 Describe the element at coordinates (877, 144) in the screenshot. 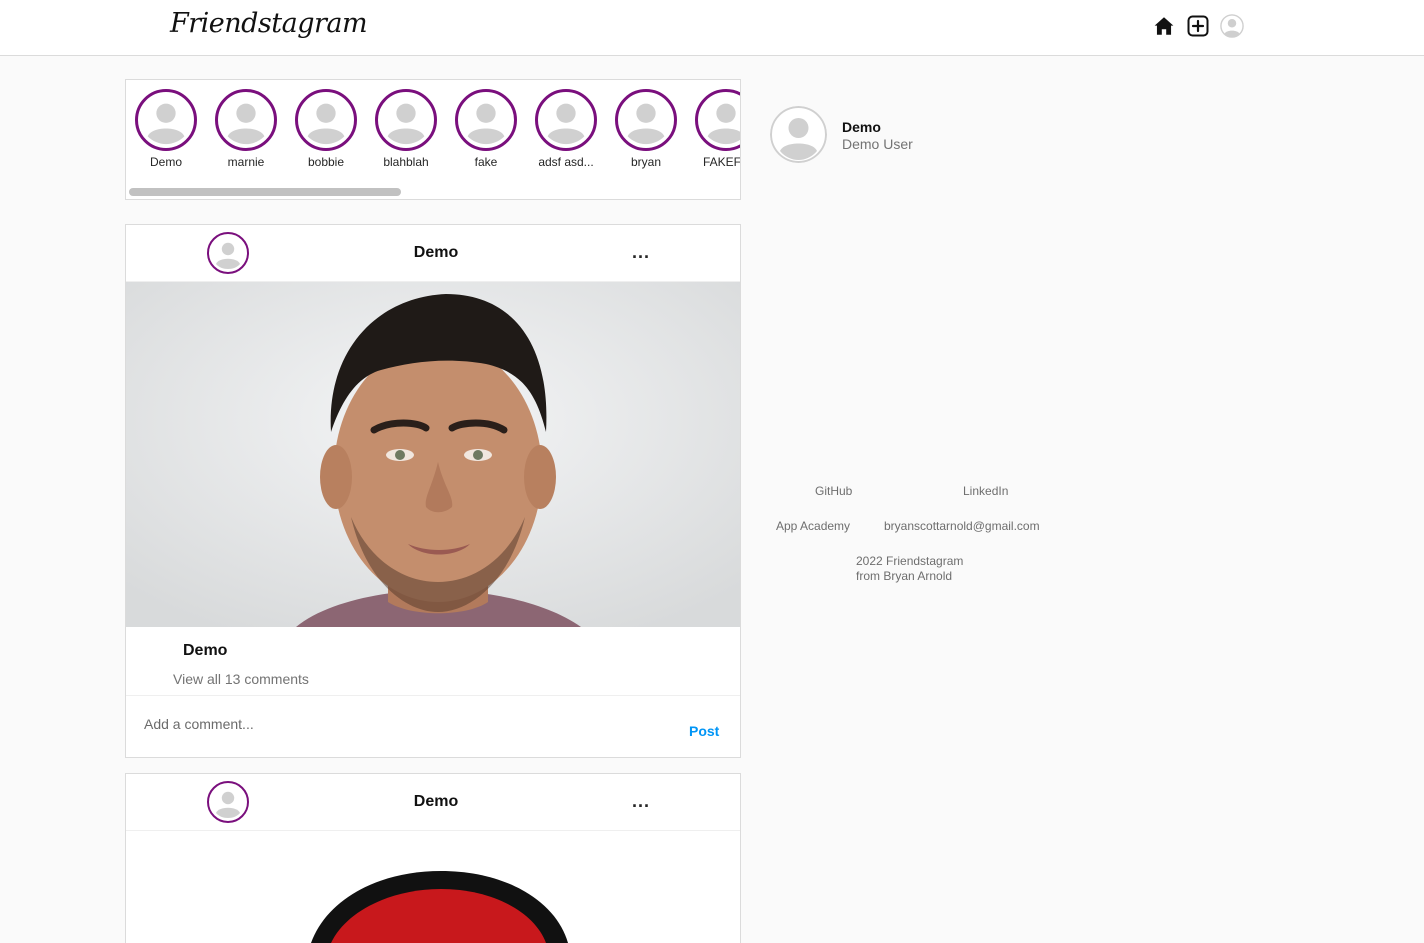

I see `sidebar-fullname: Demo User` at that location.